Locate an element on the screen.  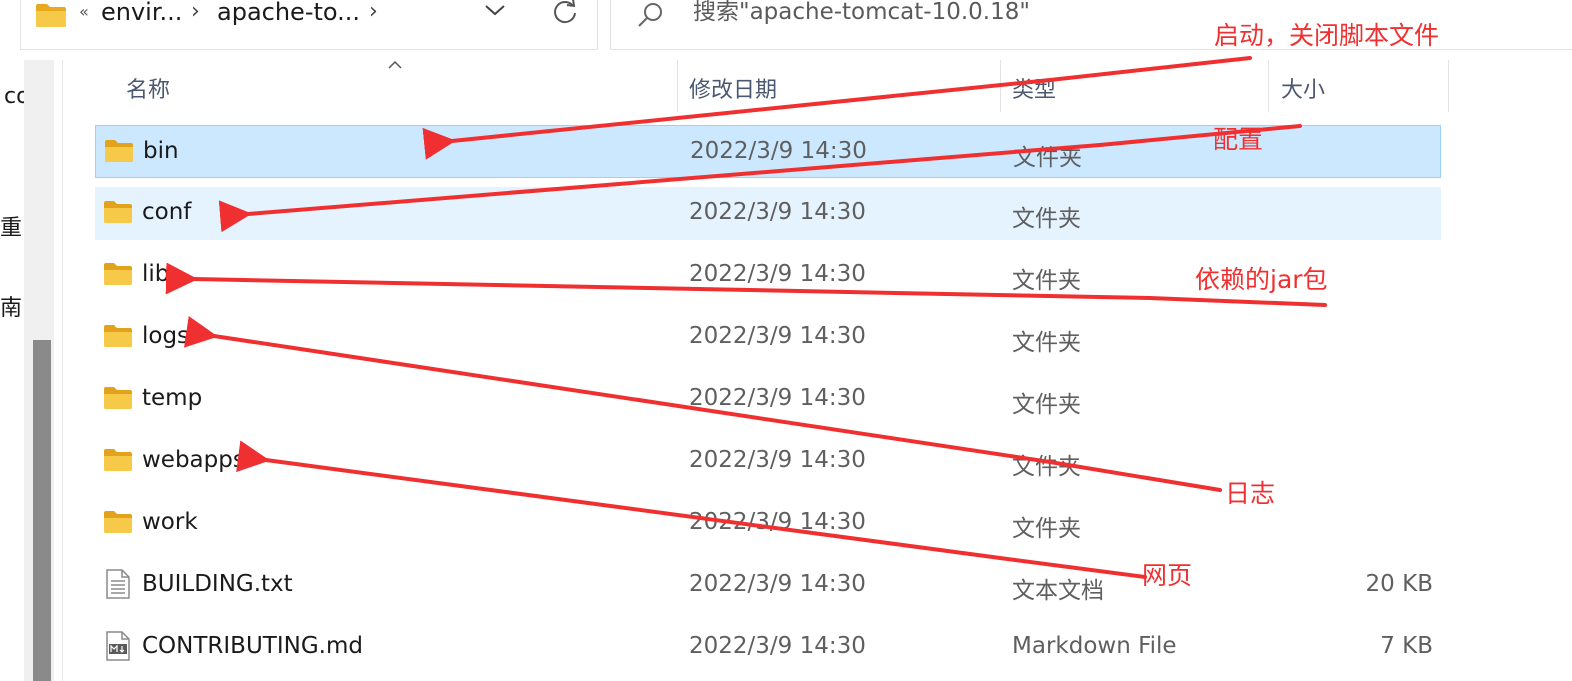
annotation-logs: 日志 is located at coordinates (1250, 493).